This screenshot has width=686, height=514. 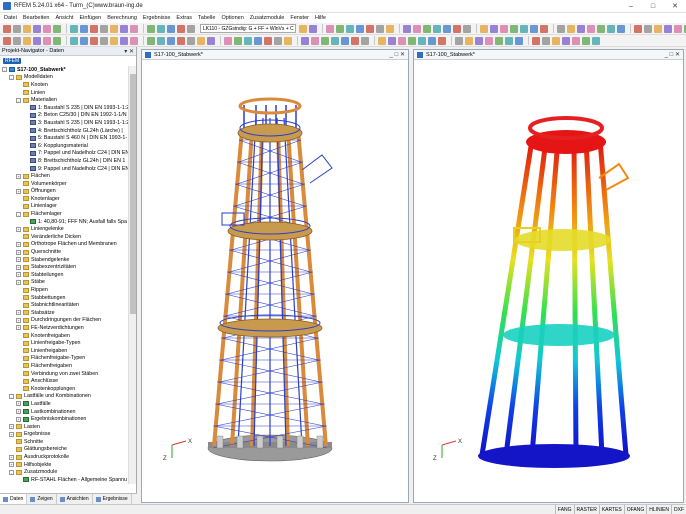 I want to click on tree-item: RF-STAHL Flächen - Allgemeine Spannu, so click(x=64, y=480).